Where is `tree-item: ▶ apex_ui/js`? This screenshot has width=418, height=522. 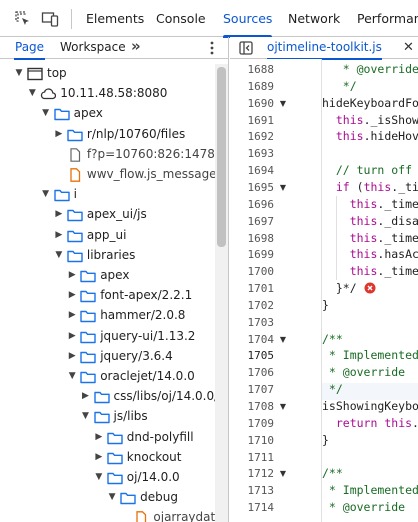 tree-item: ▶ apex_ui/js is located at coordinates (107, 215).